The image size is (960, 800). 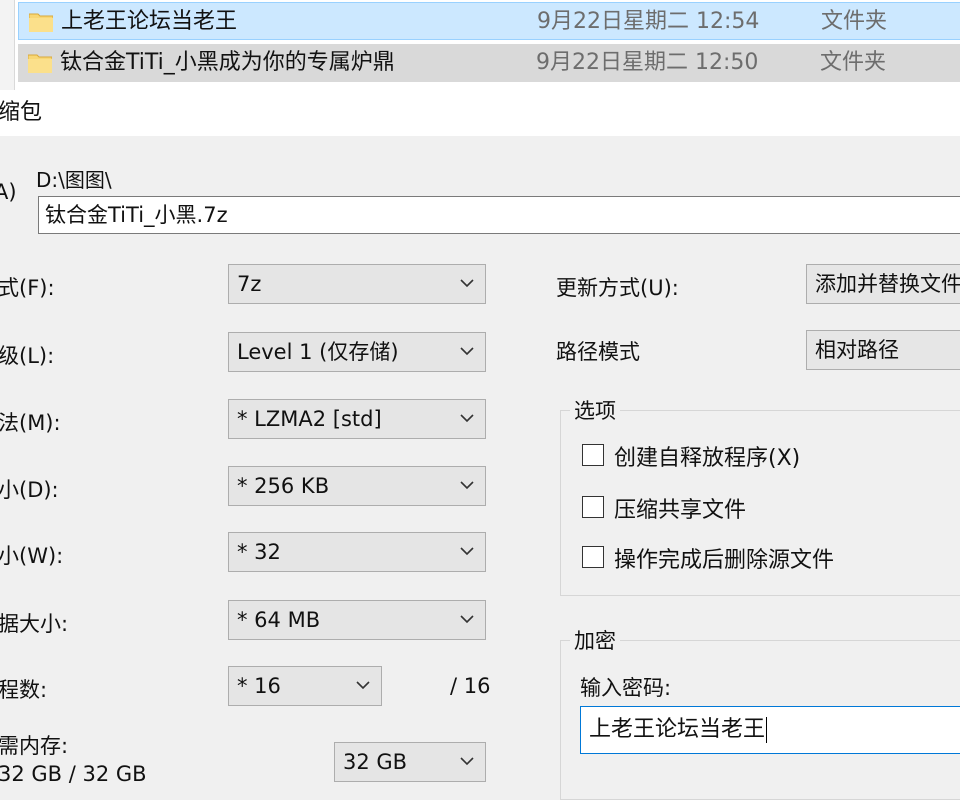 I want to click on archive-label: A), so click(x=8, y=192).